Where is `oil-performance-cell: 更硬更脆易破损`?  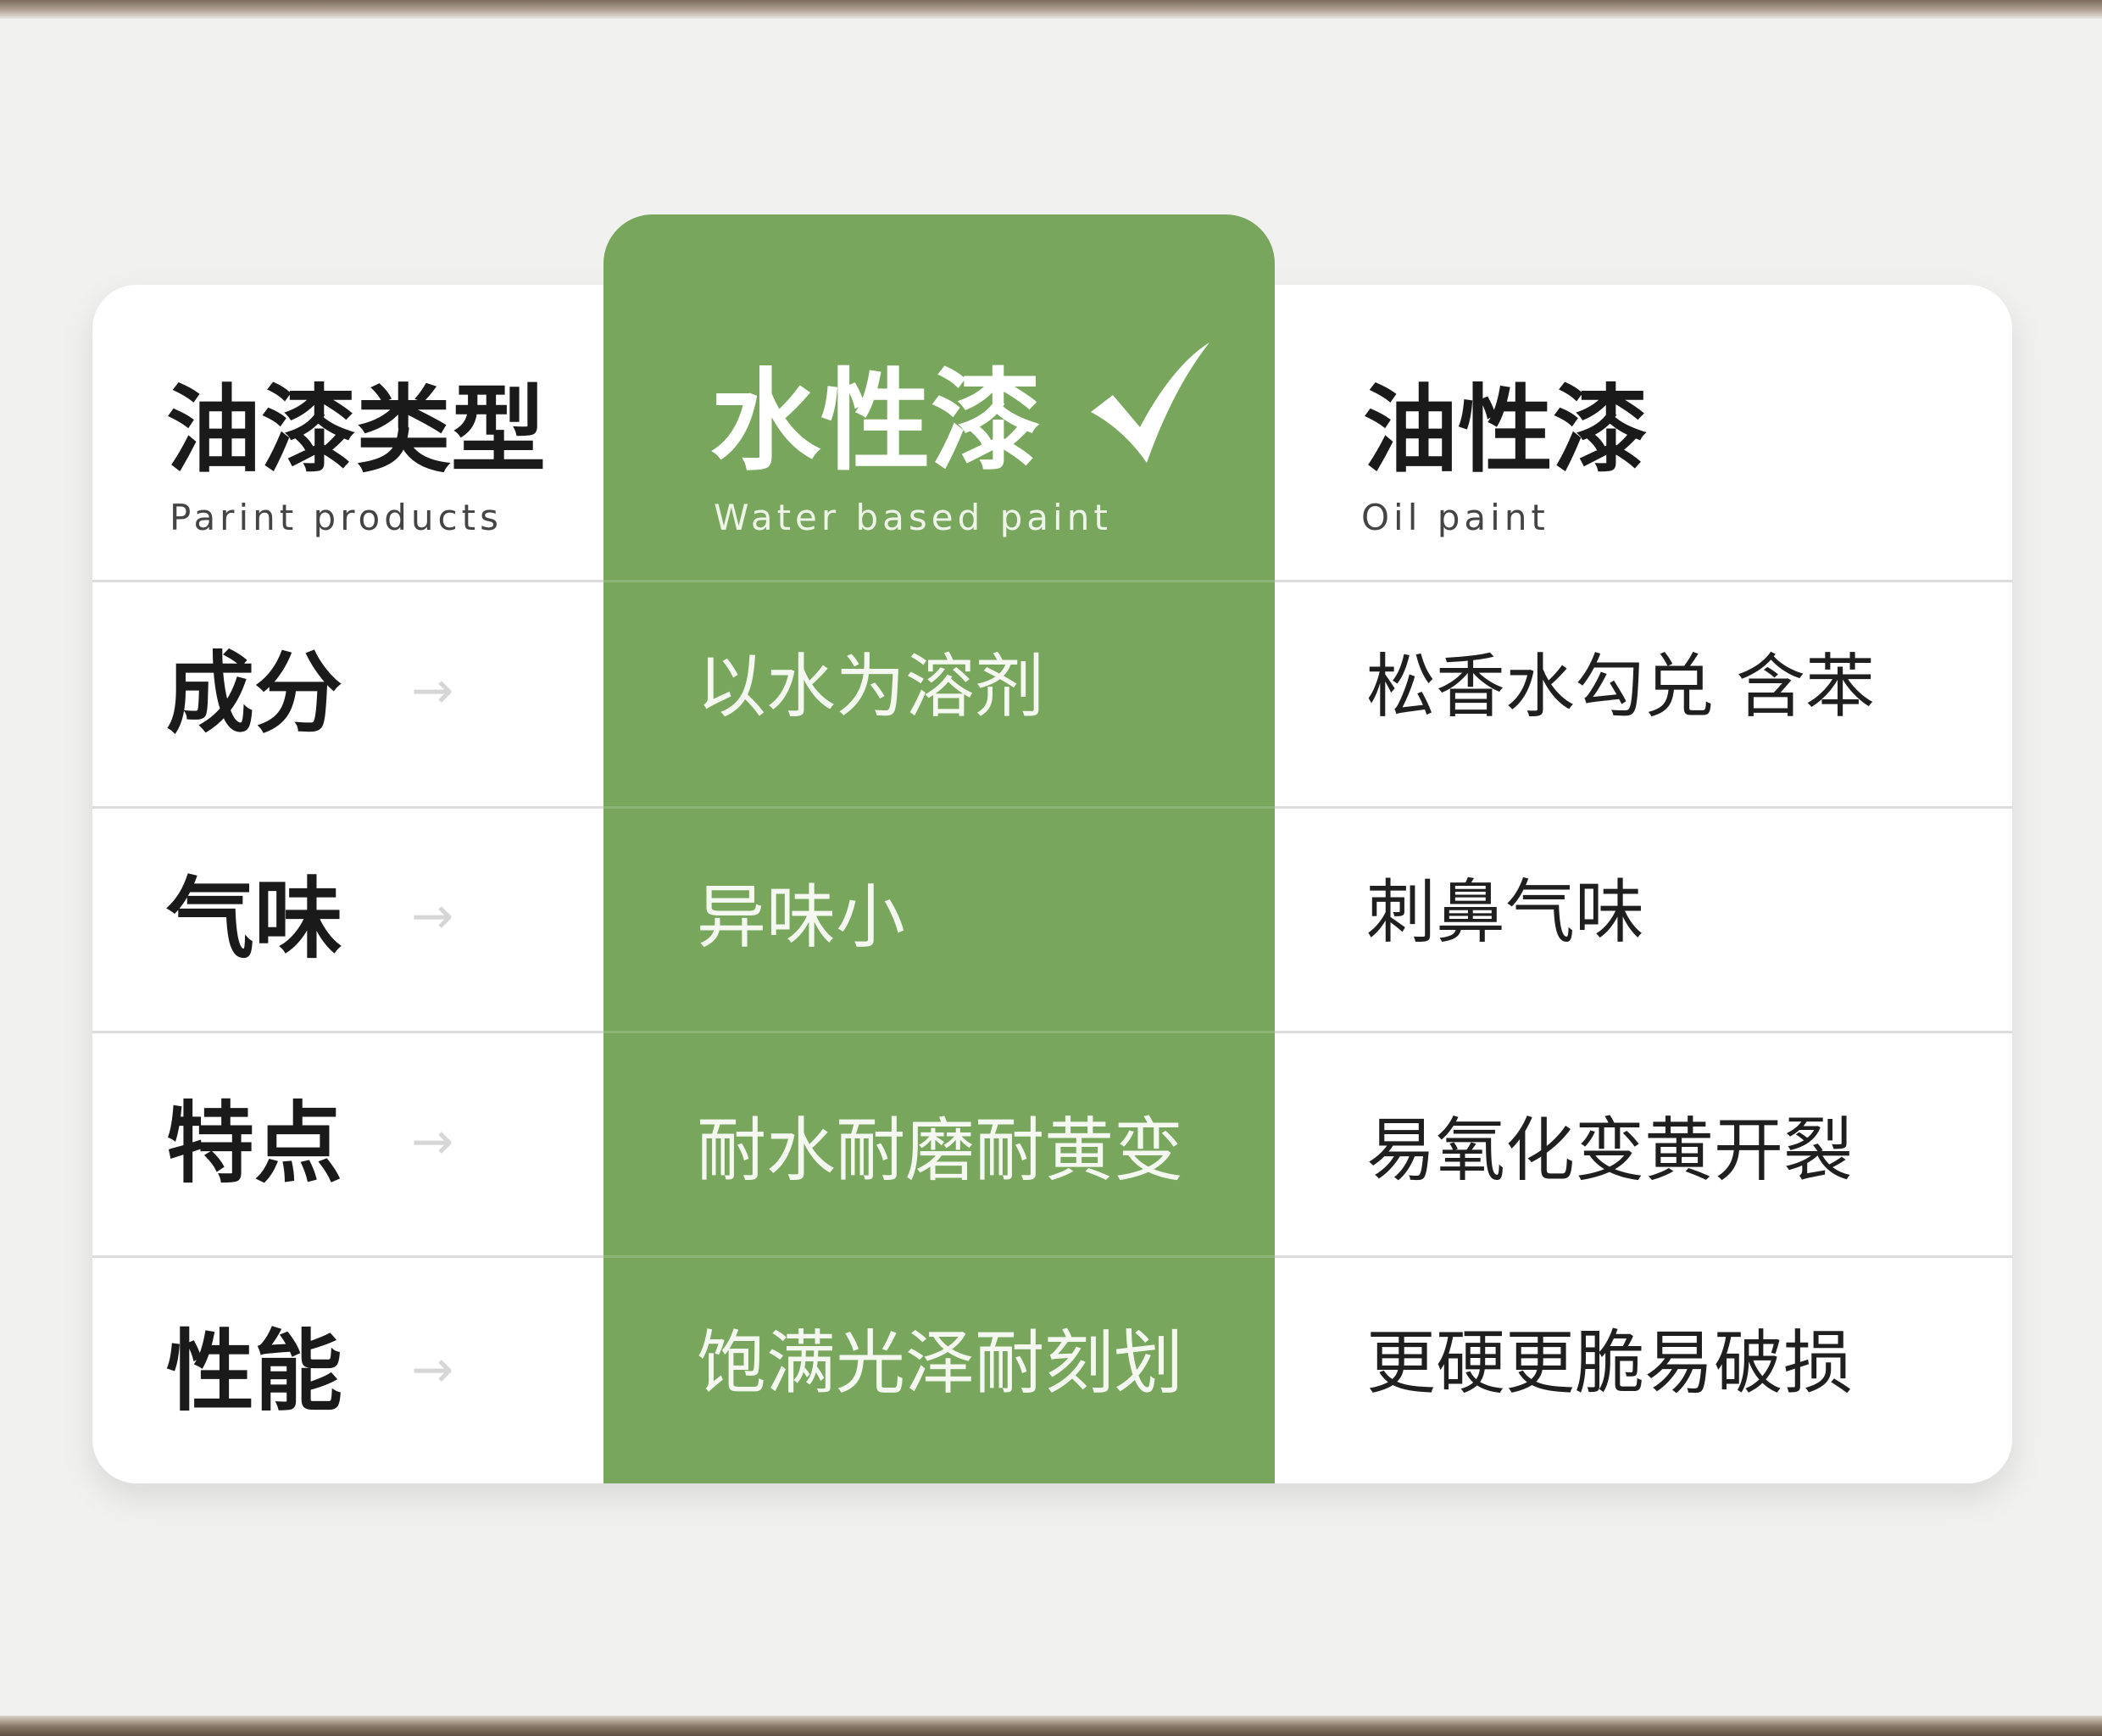
oil-performance-cell: 更硬更脆易破损 is located at coordinates (1610, 1363).